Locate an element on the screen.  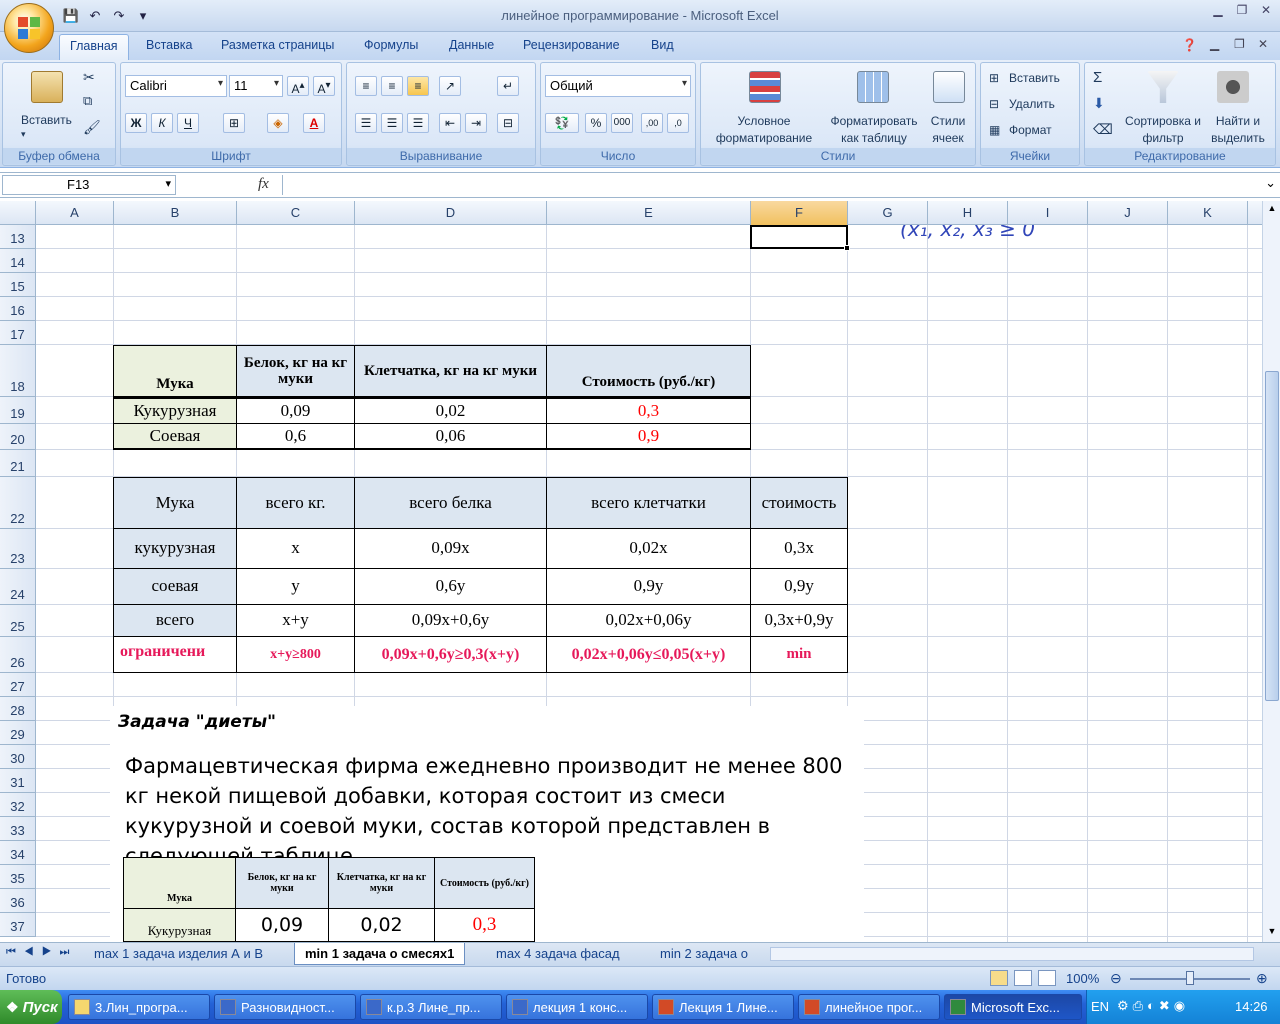
sheet-nav-icons: ⏮◀▶⏭ is located at coordinates (41, 952).